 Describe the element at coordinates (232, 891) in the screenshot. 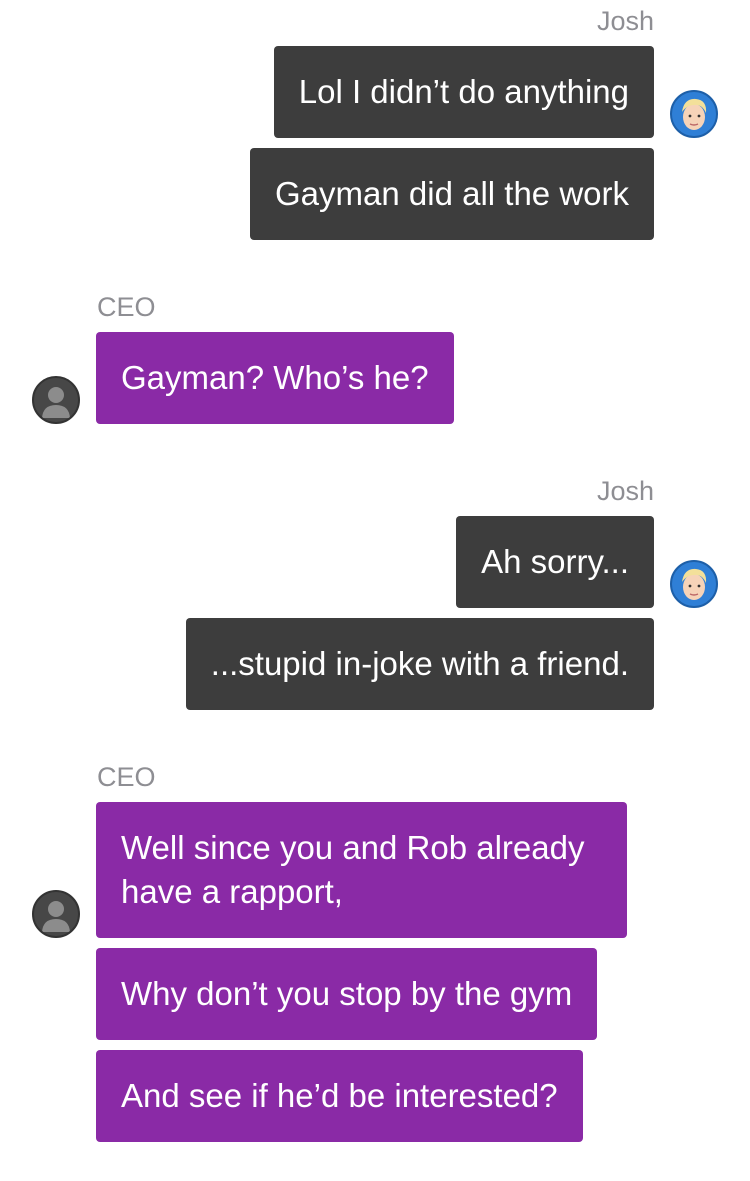

I see `message-text-line: have a rapport,` at that location.